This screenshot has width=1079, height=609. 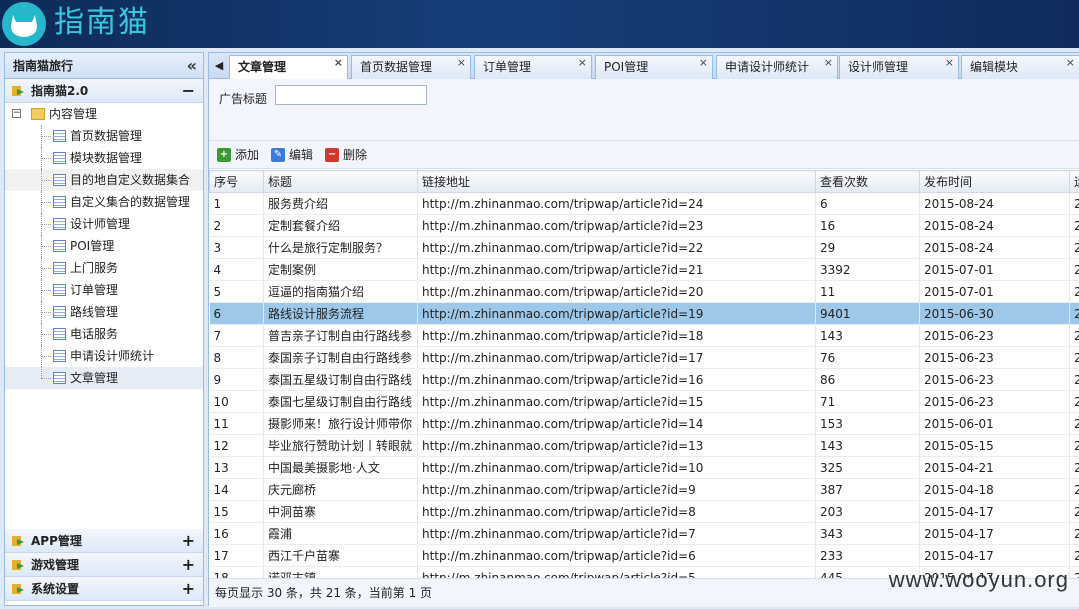 I want to click on tab-designer-management: 设计师管理 ×, so click(x=899, y=67).